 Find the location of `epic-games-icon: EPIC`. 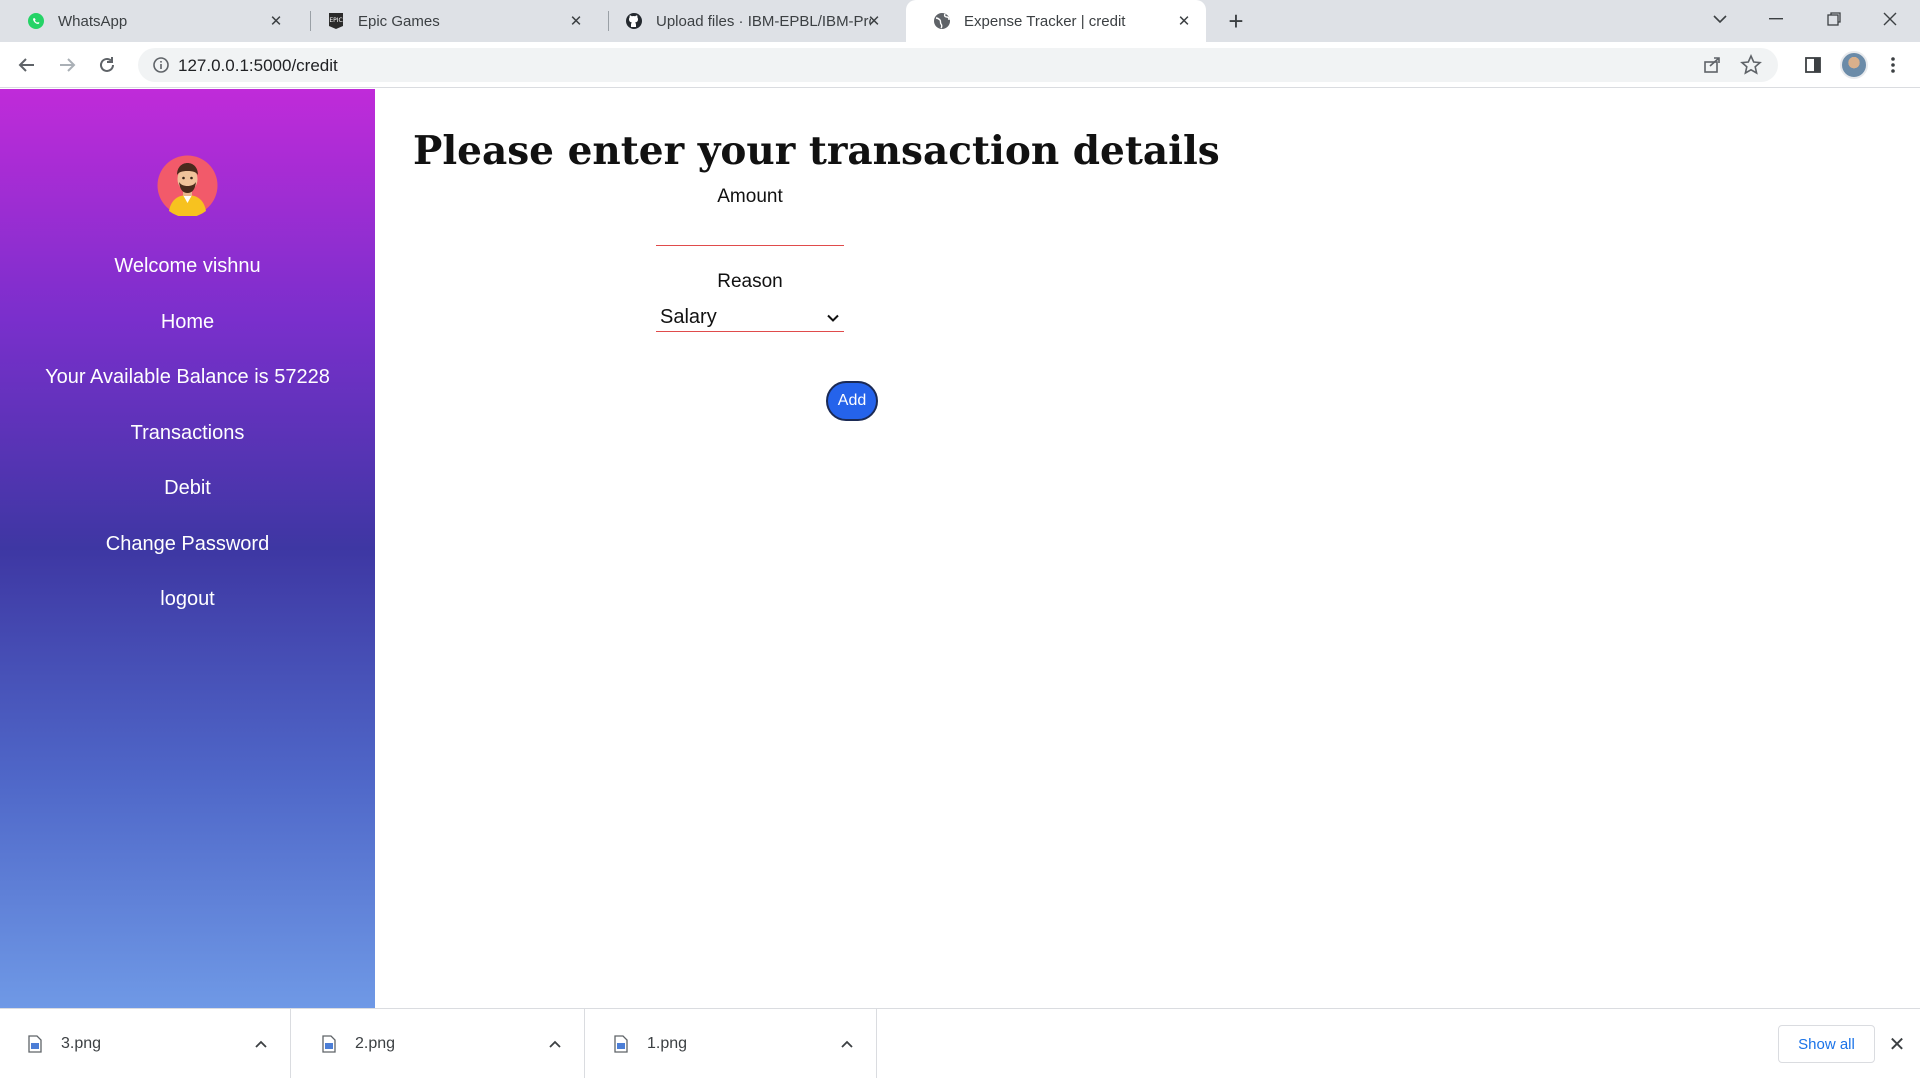

epic-games-icon: EPIC is located at coordinates (336, 21).